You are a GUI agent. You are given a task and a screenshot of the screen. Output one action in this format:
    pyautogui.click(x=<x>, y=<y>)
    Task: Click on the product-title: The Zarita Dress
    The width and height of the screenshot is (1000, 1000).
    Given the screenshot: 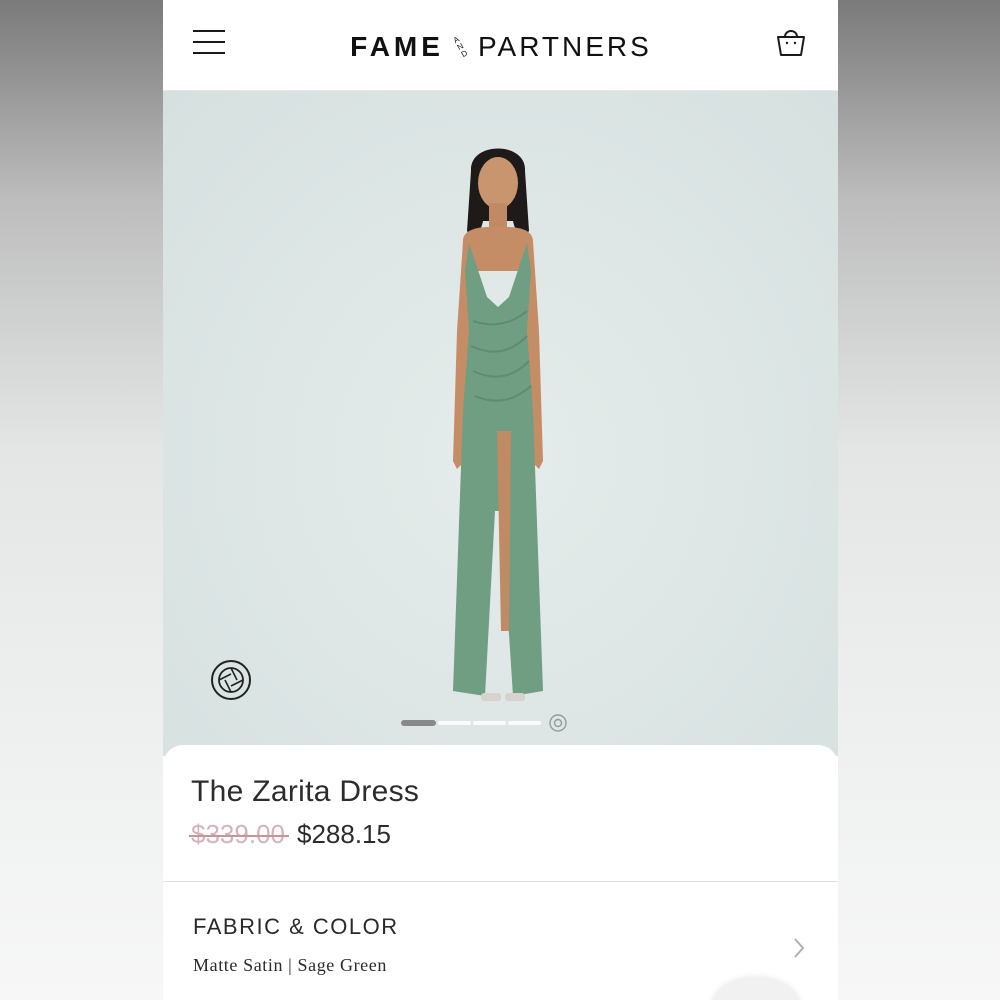 What is the action you would take?
    pyautogui.click(x=305, y=791)
    